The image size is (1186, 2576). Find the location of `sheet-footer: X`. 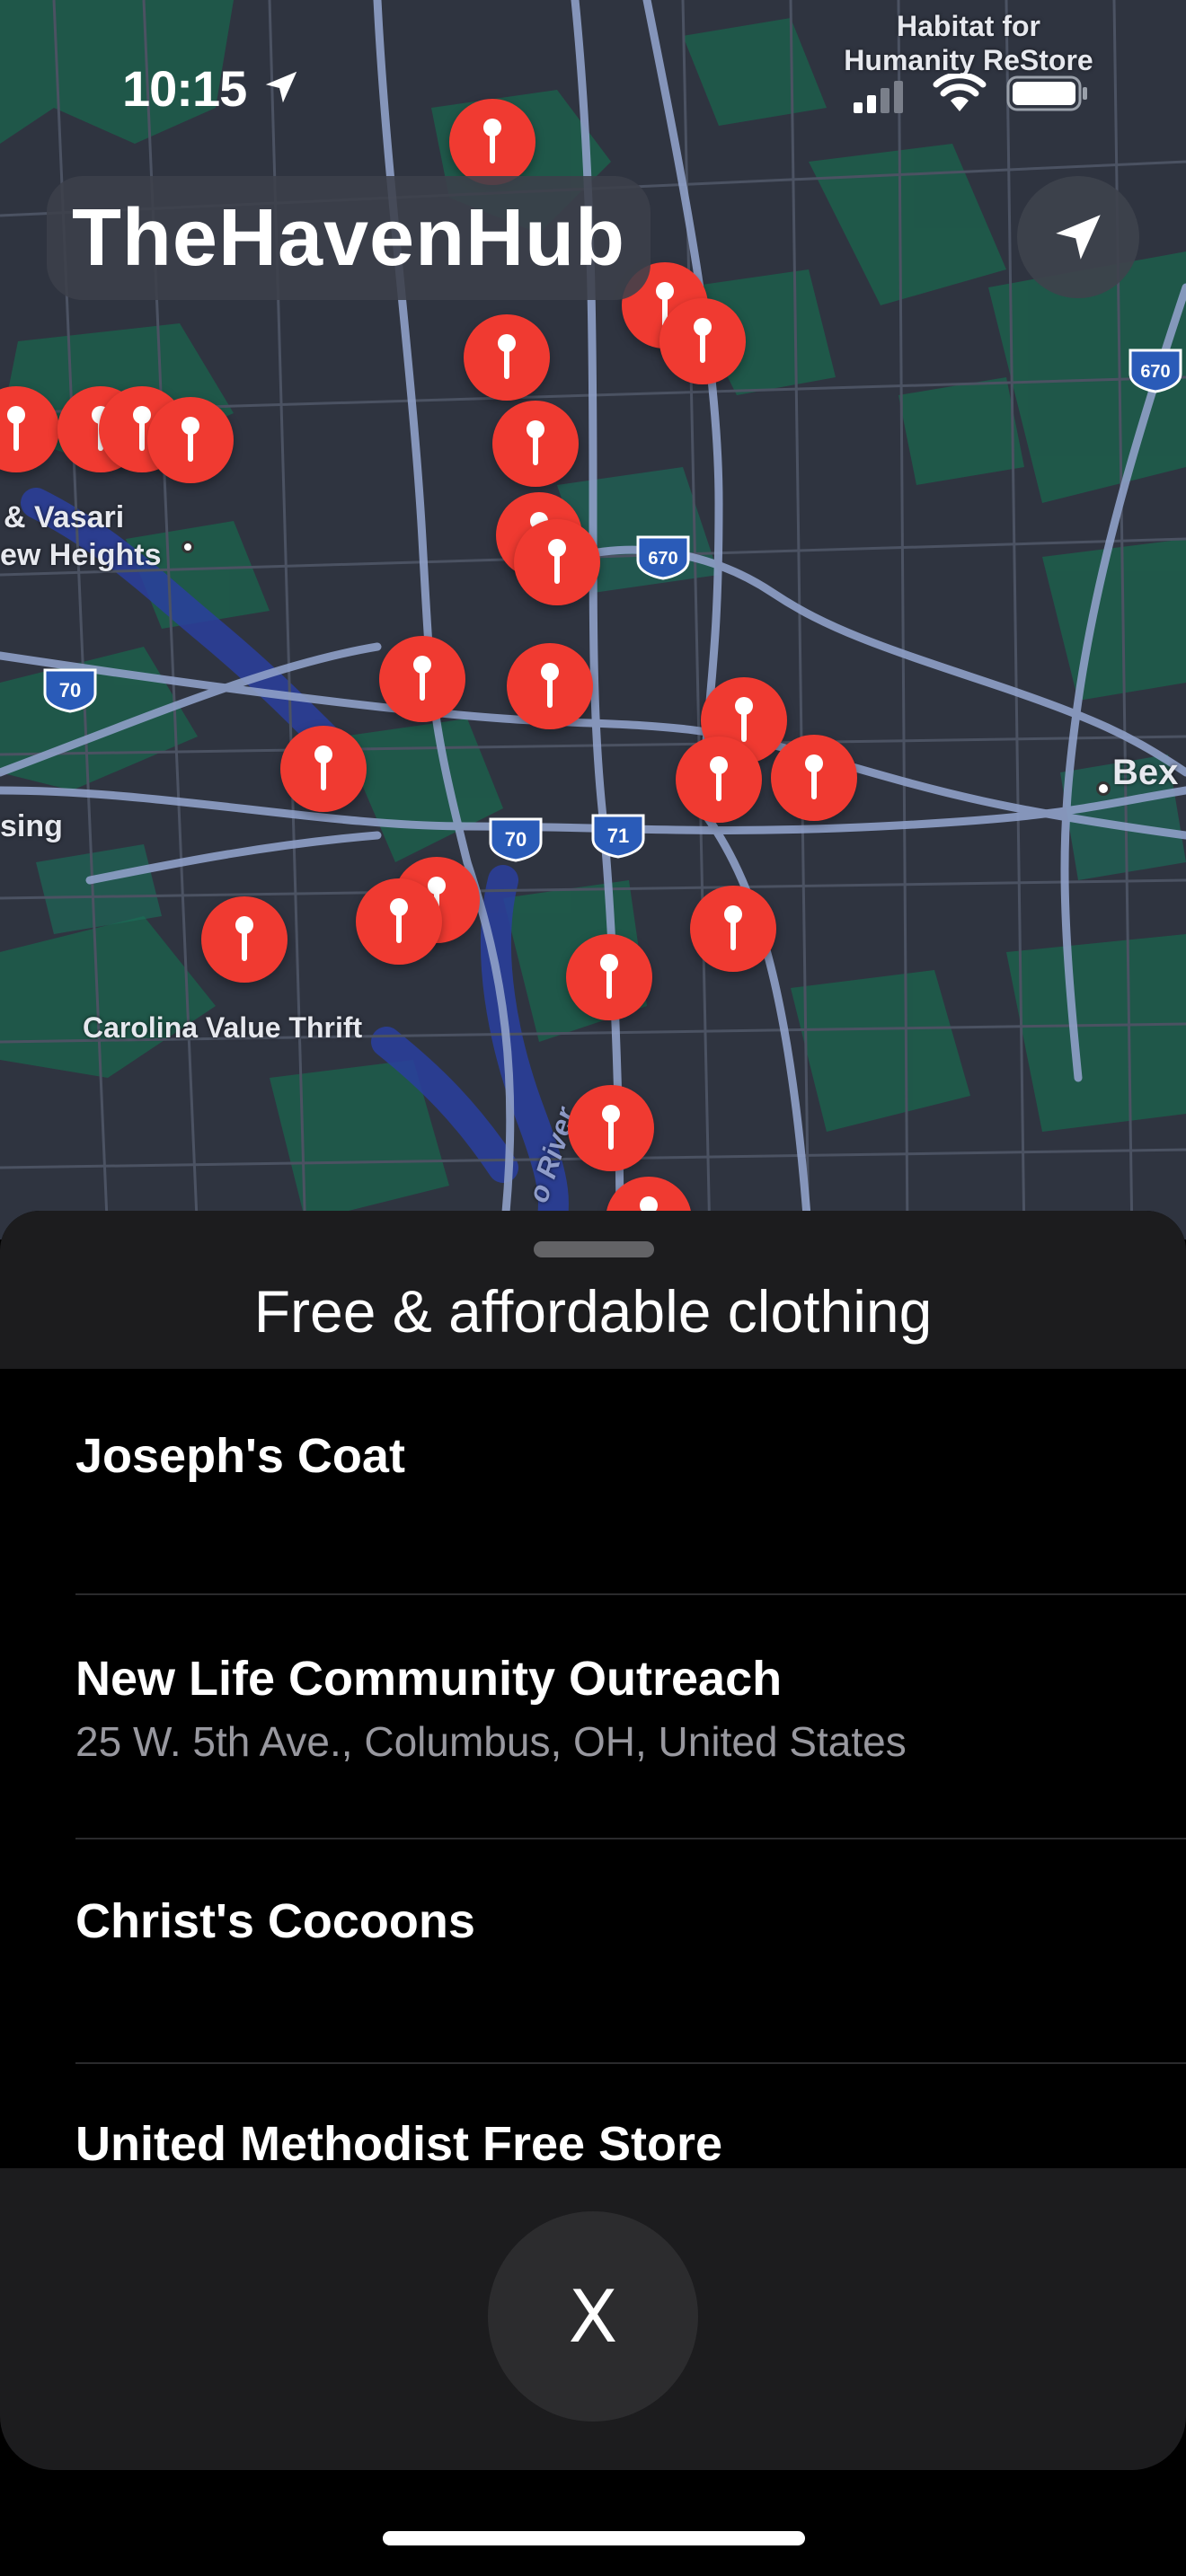

sheet-footer: X is located at coordinates (593, 2319).